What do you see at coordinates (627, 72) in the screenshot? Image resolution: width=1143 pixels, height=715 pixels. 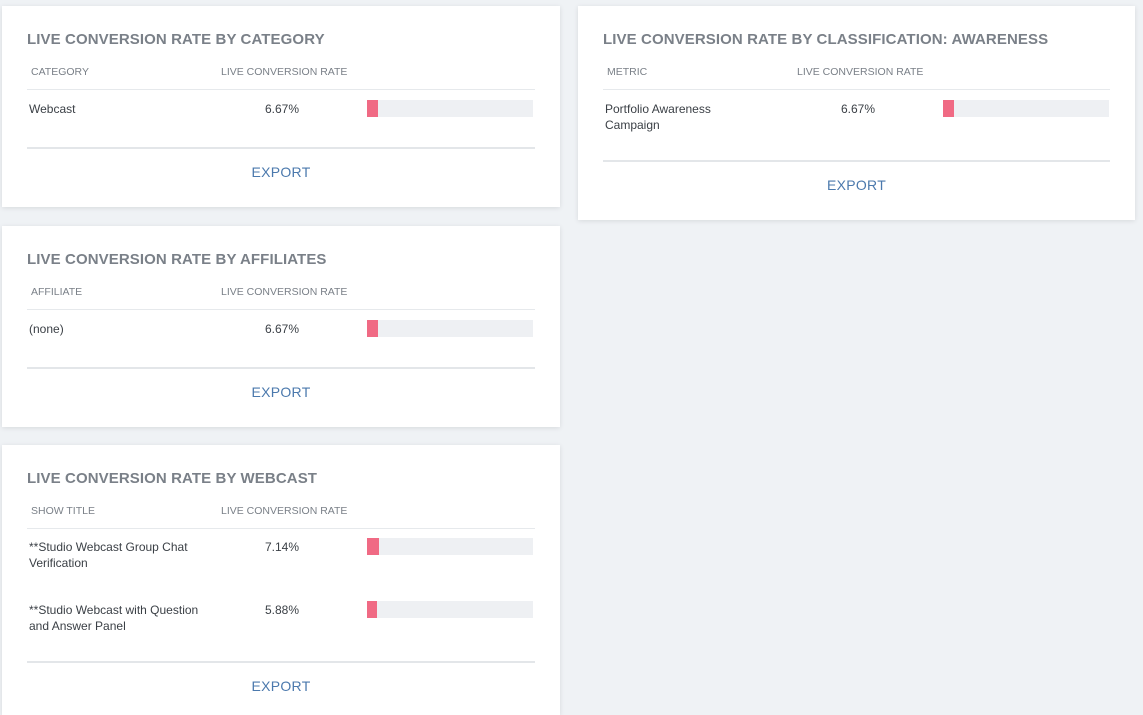 I see `column-header-metric: METRIC` at bounding box center [627, 72].